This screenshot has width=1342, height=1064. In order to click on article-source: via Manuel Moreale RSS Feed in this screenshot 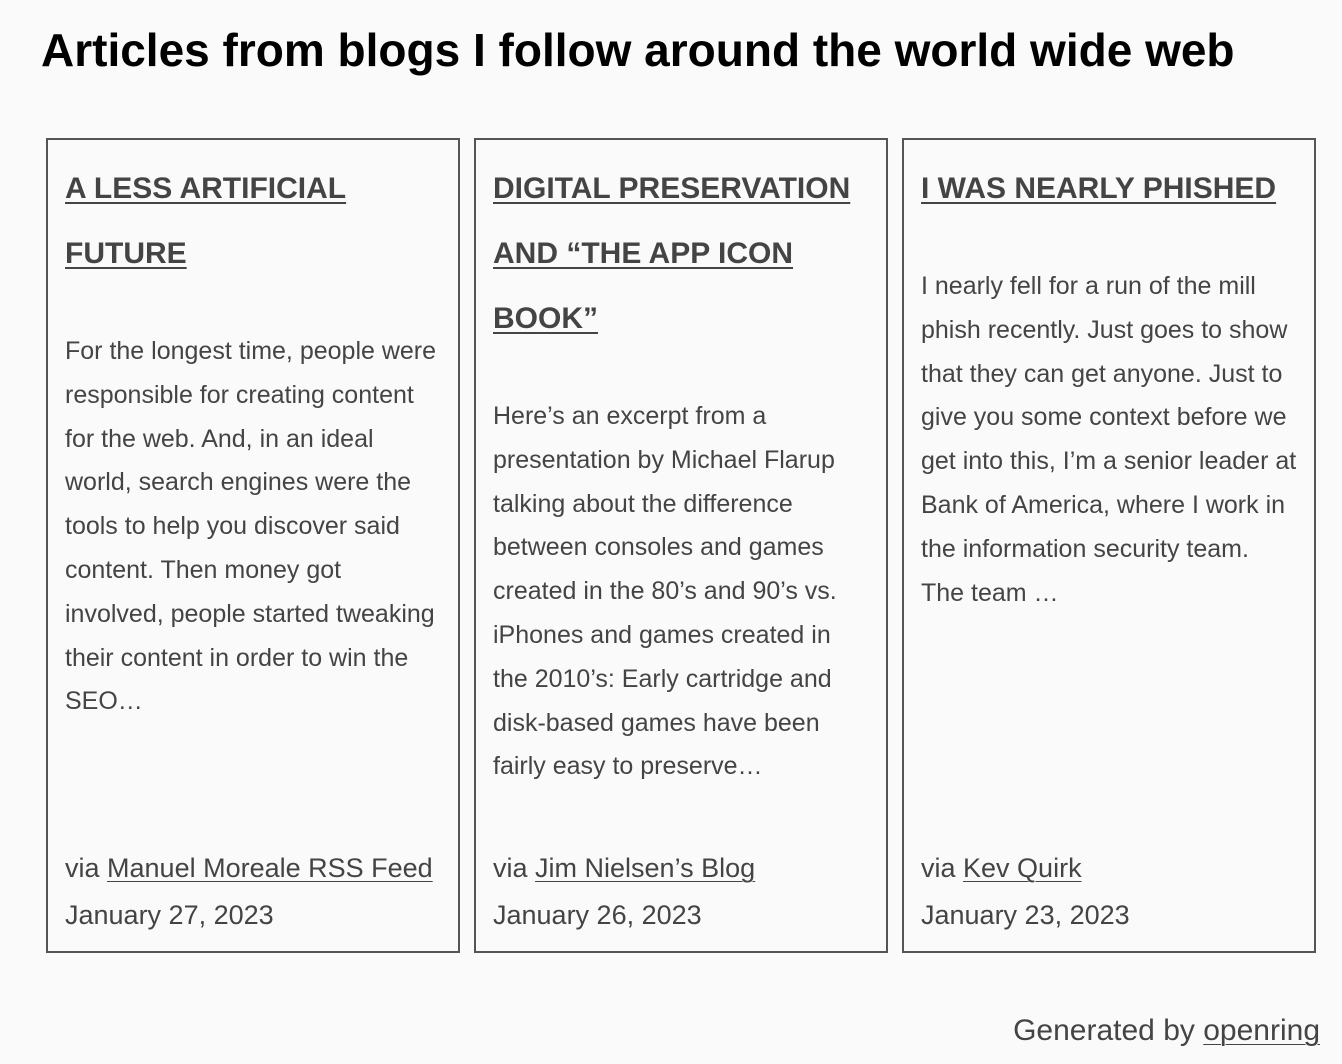, I will do `click(253, 868)`.